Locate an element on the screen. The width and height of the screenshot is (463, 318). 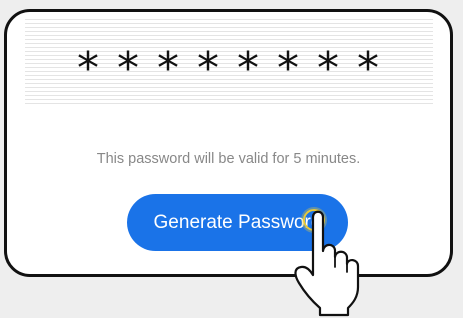
masked-password: * * * * * * * * is located at coordinates (229, 68).